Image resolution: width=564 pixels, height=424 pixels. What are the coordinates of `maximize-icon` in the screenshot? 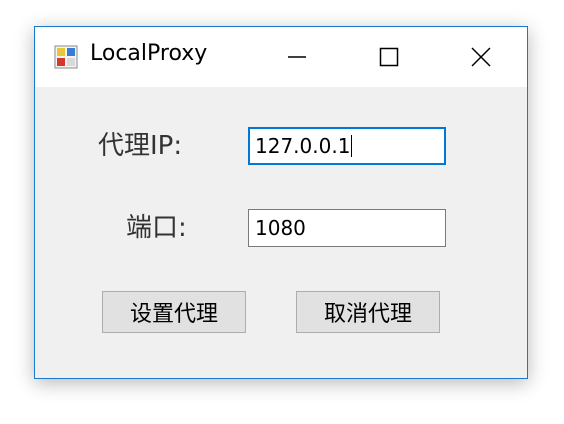 It's located at (389, 57).